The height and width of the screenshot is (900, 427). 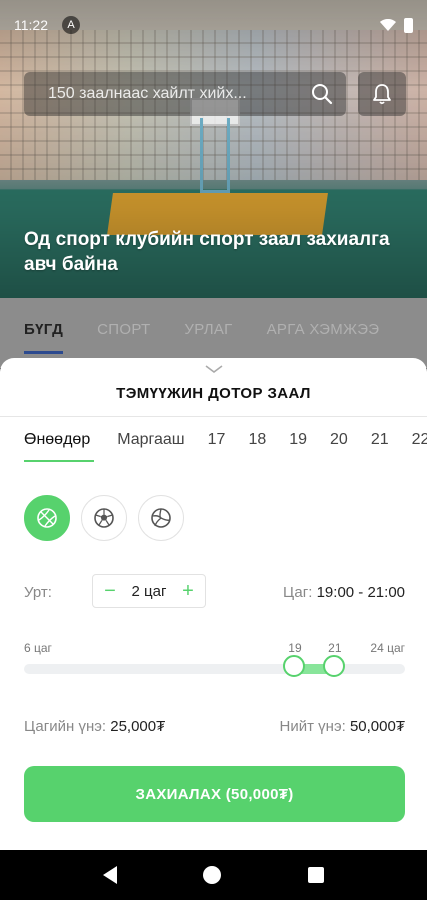 What do you see at coordinates (298, 439) in the screenshot?
I see `date-19: 19` at bounding box center [298, 439].